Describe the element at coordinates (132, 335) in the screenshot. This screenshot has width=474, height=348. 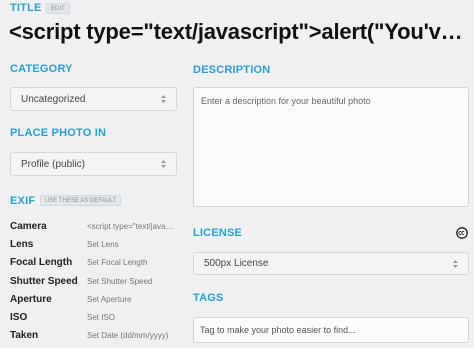
I see `exif-taken-value: Set Date (dd/mm/yyyy)` at that location.